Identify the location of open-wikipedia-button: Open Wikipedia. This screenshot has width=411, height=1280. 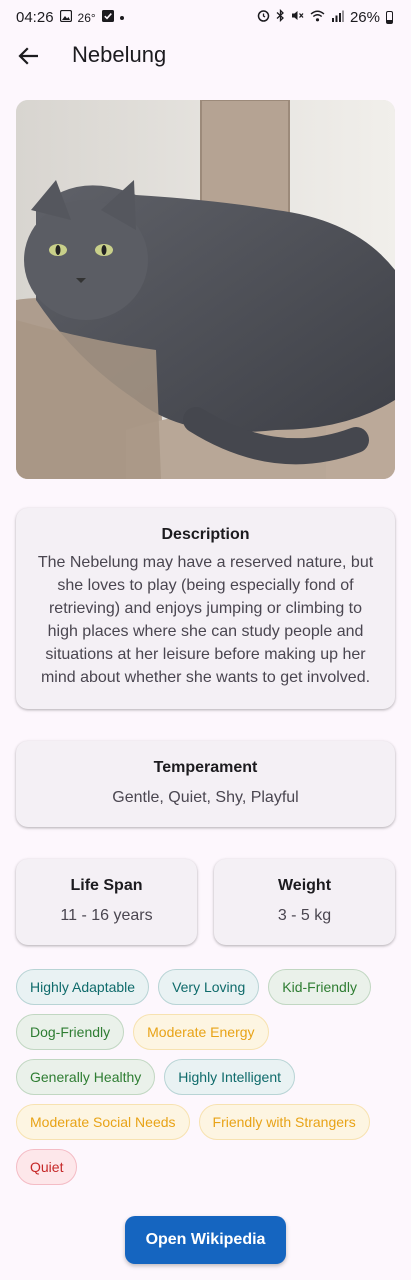
(205, 1240).